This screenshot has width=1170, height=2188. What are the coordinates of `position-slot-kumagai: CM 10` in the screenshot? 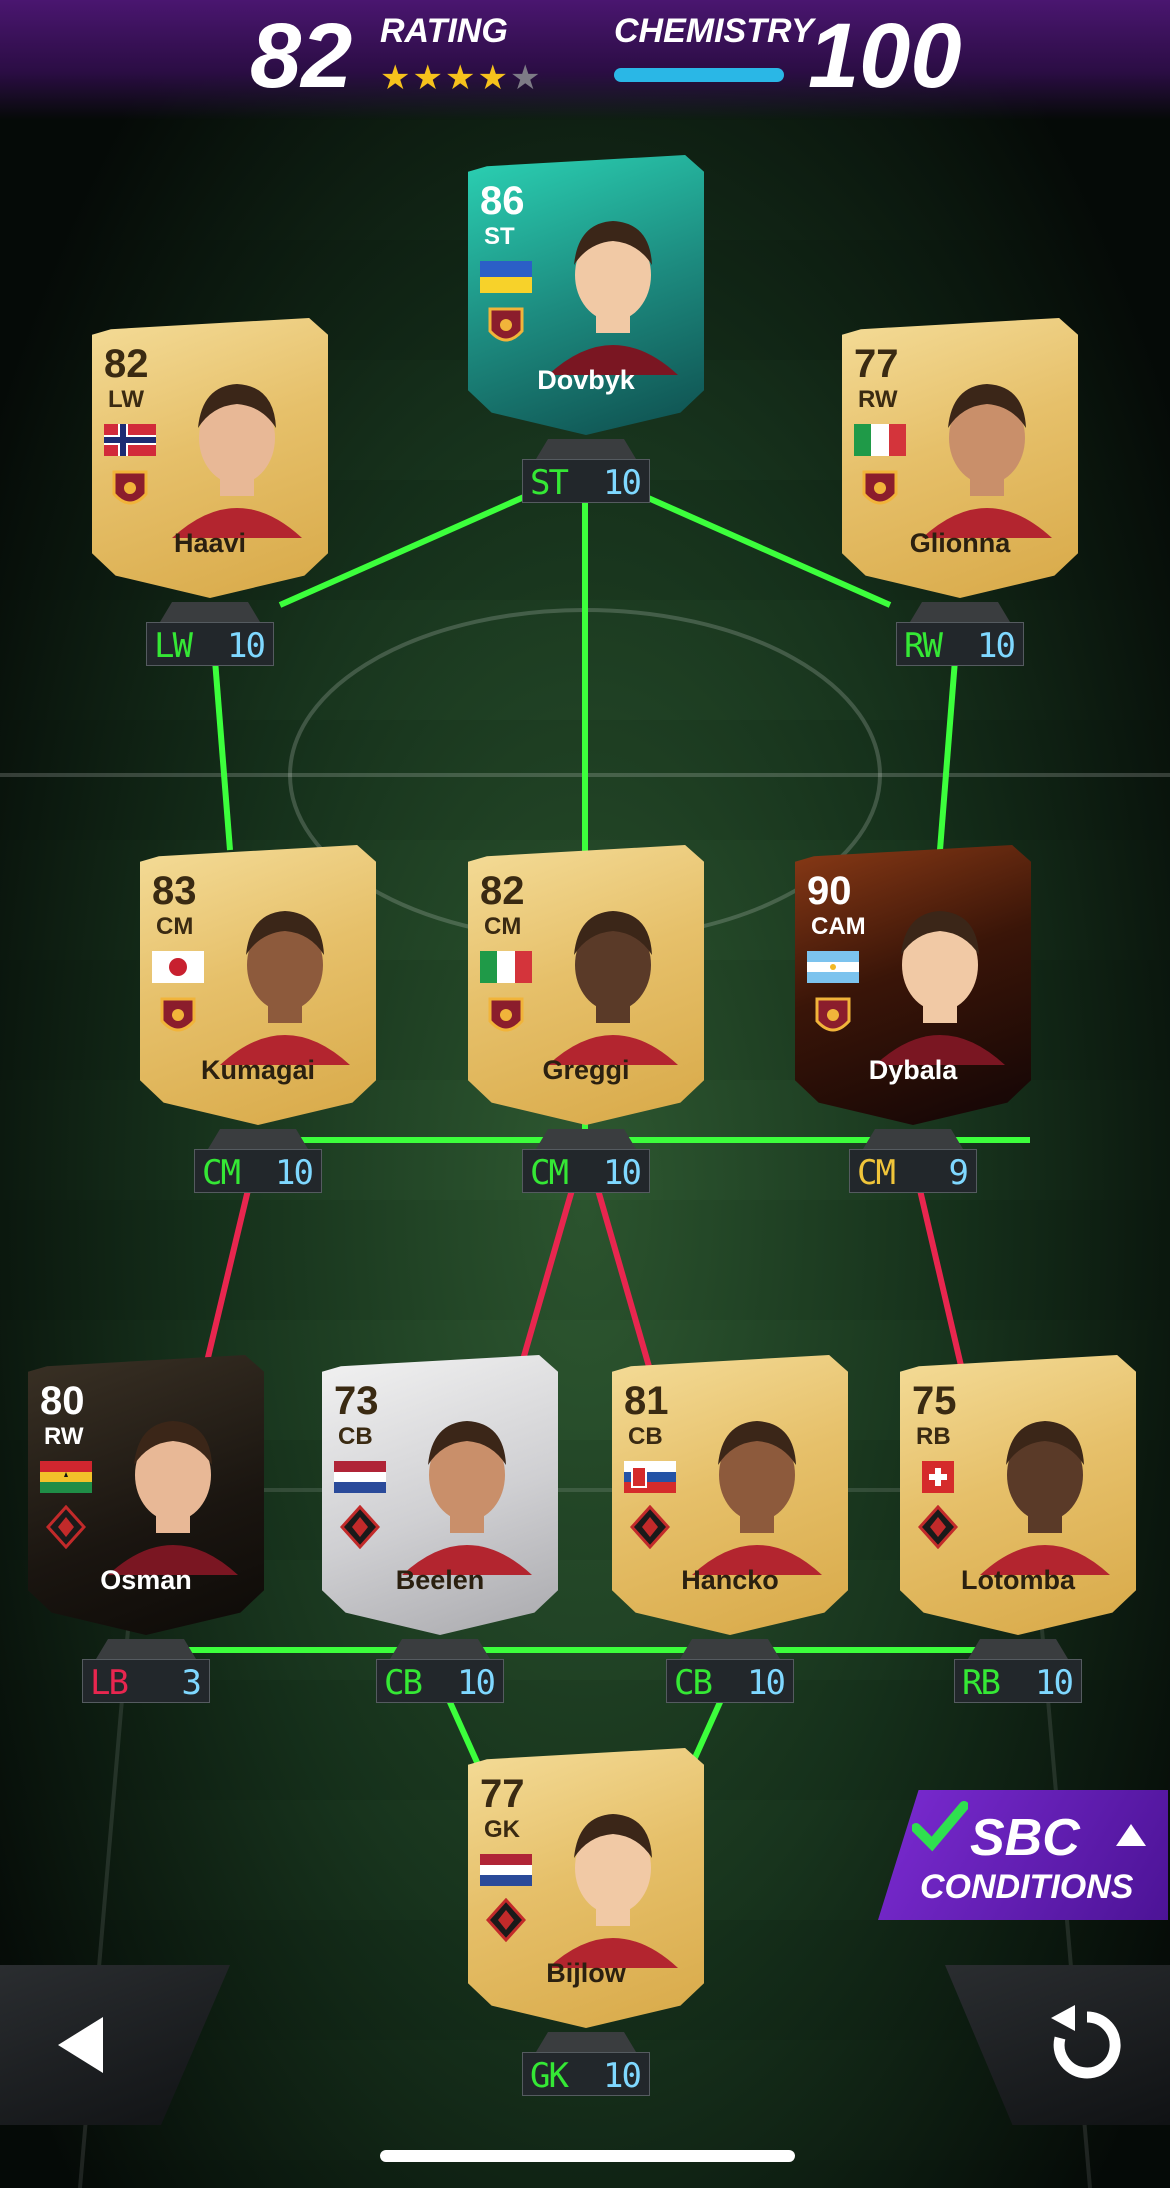 It's located at (258, 1161).